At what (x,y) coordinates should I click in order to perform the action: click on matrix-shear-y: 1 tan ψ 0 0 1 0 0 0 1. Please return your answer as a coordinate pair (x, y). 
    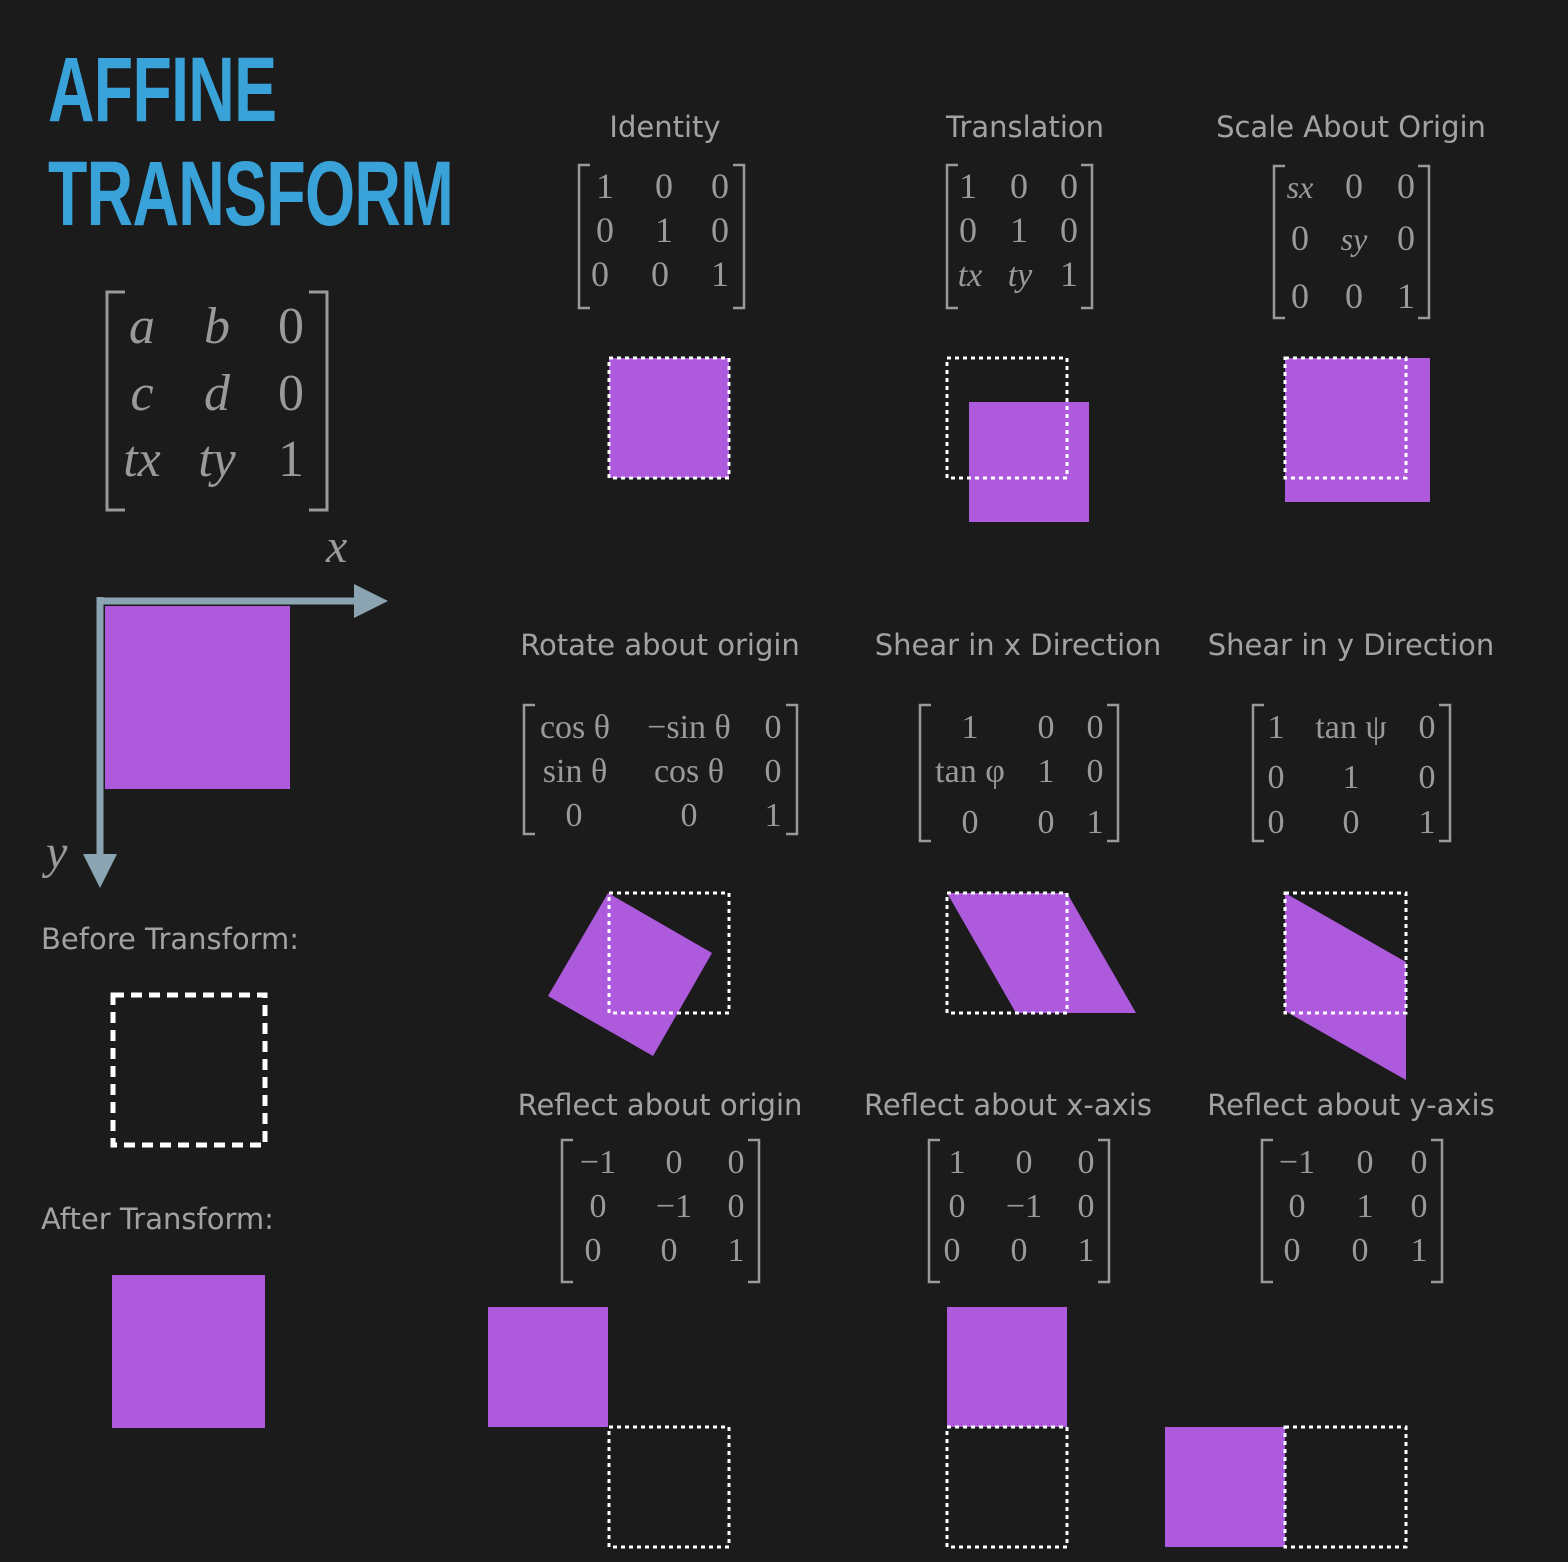
    Looking at the image, I should click on (1351, 773).